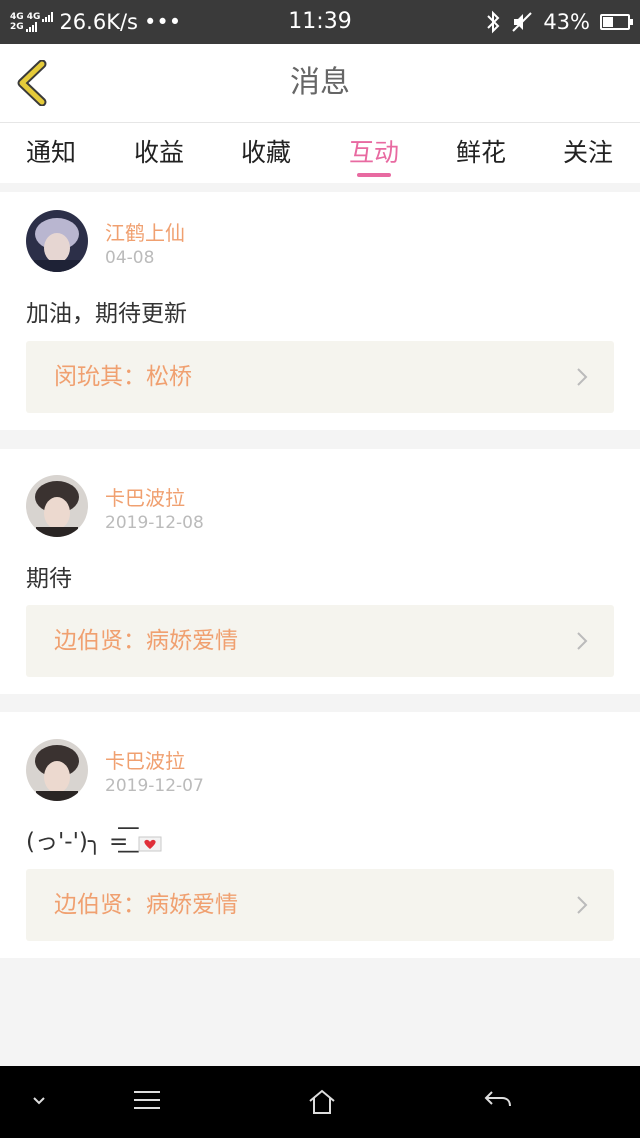 The height and width of the screenshot is (1138, 640). What do you see at coordinates (498, 1100) in the screenshot?
I see `back-arrow-icon` at bounding box center [498, 1100].